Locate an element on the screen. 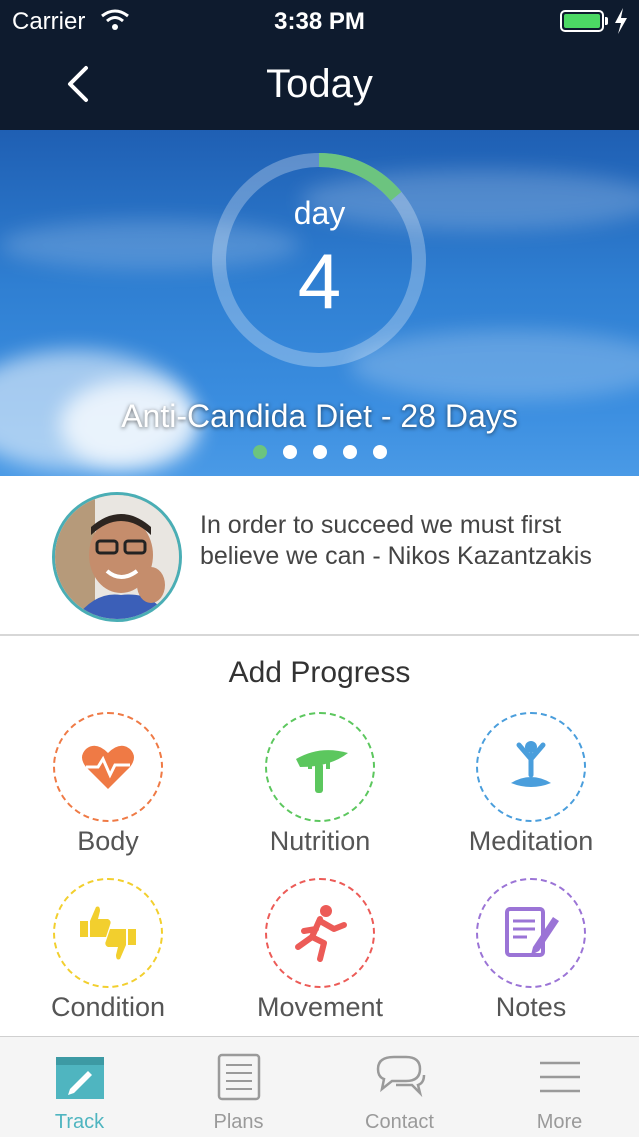  avatar is located at coordinates (117, 557).